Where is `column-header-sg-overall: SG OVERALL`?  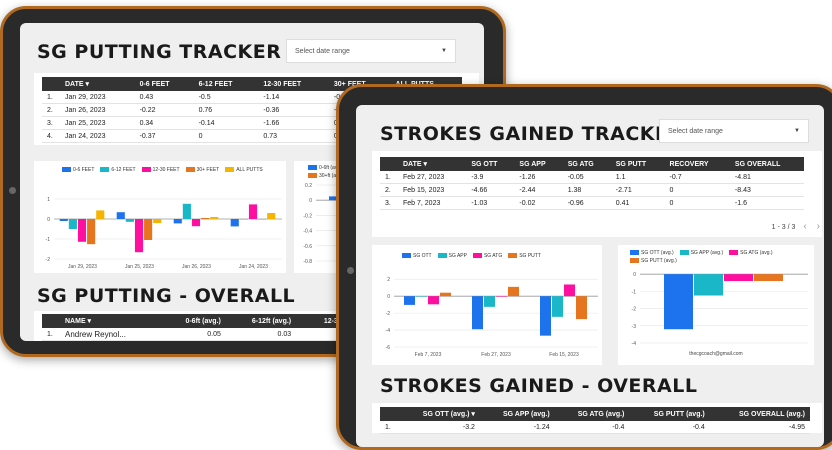 column-header-sg-overall: SG OVERALL is located at coordinates (766, 164).